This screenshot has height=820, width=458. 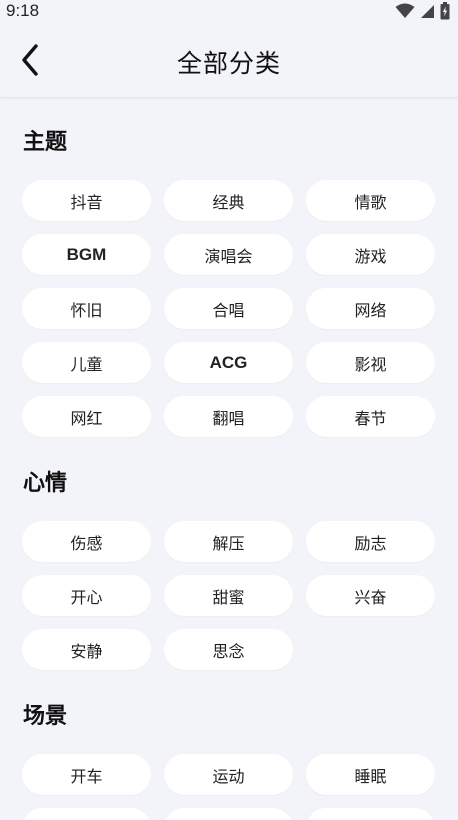 I want to click on status-bar: 9:18, so click(x=229, y=12).